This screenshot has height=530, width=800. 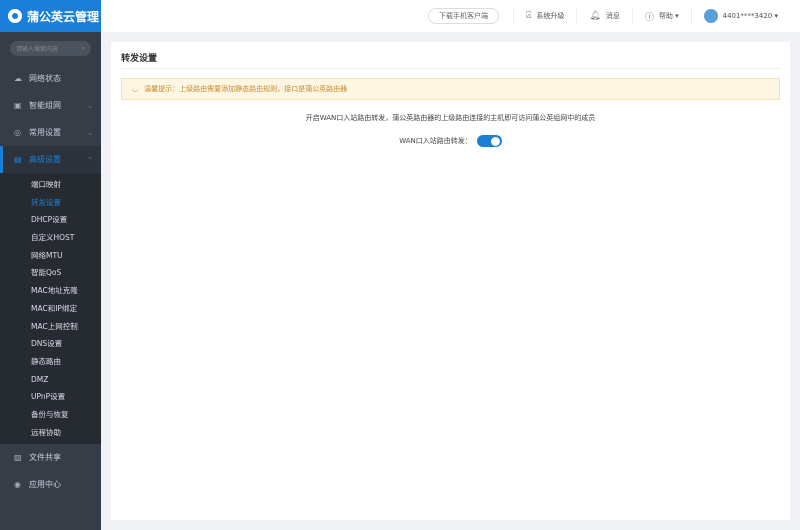 I want to click on nav-label: 常用设置, so click(x=45, y=132).